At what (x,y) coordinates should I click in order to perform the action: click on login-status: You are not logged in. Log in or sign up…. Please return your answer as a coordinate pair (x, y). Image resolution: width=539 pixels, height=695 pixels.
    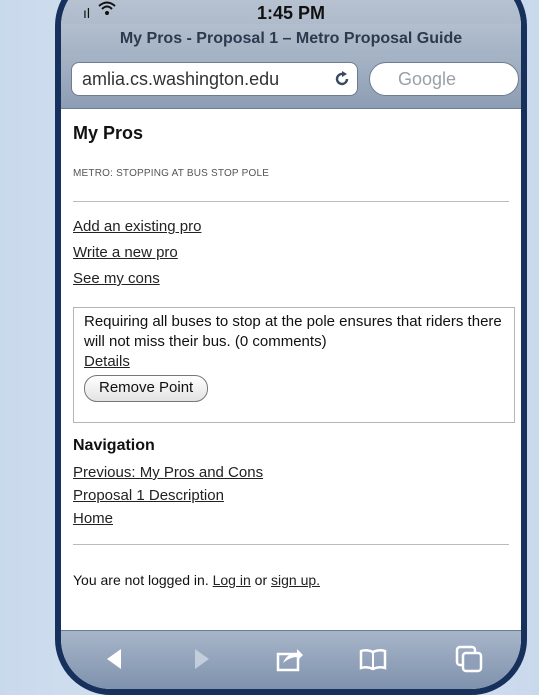
    Looking at the image, I should click on (196, 580).